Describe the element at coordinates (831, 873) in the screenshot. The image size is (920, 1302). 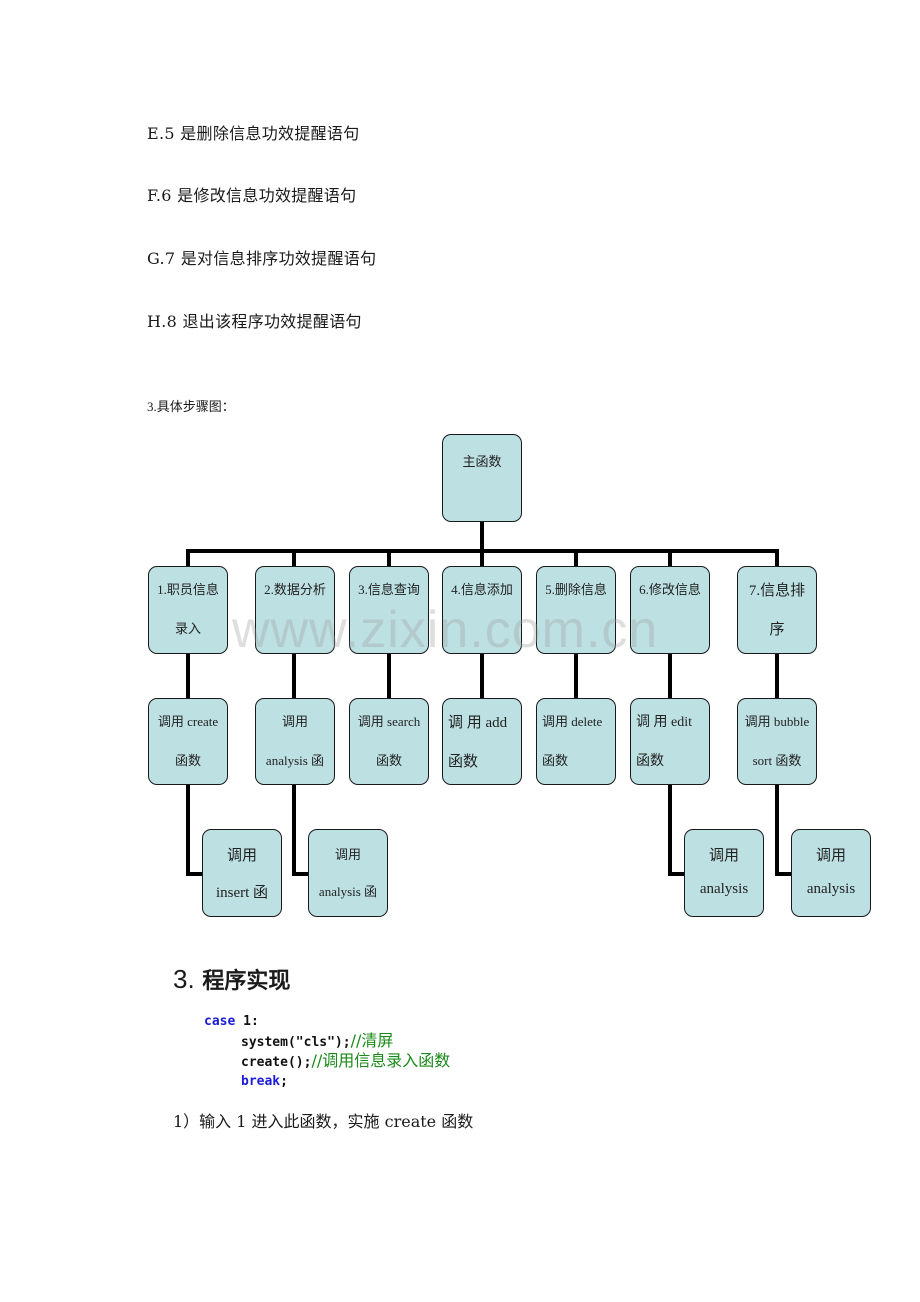
I see `flowchart-node-sub-analysis-3: 调用 analysis` at that location.